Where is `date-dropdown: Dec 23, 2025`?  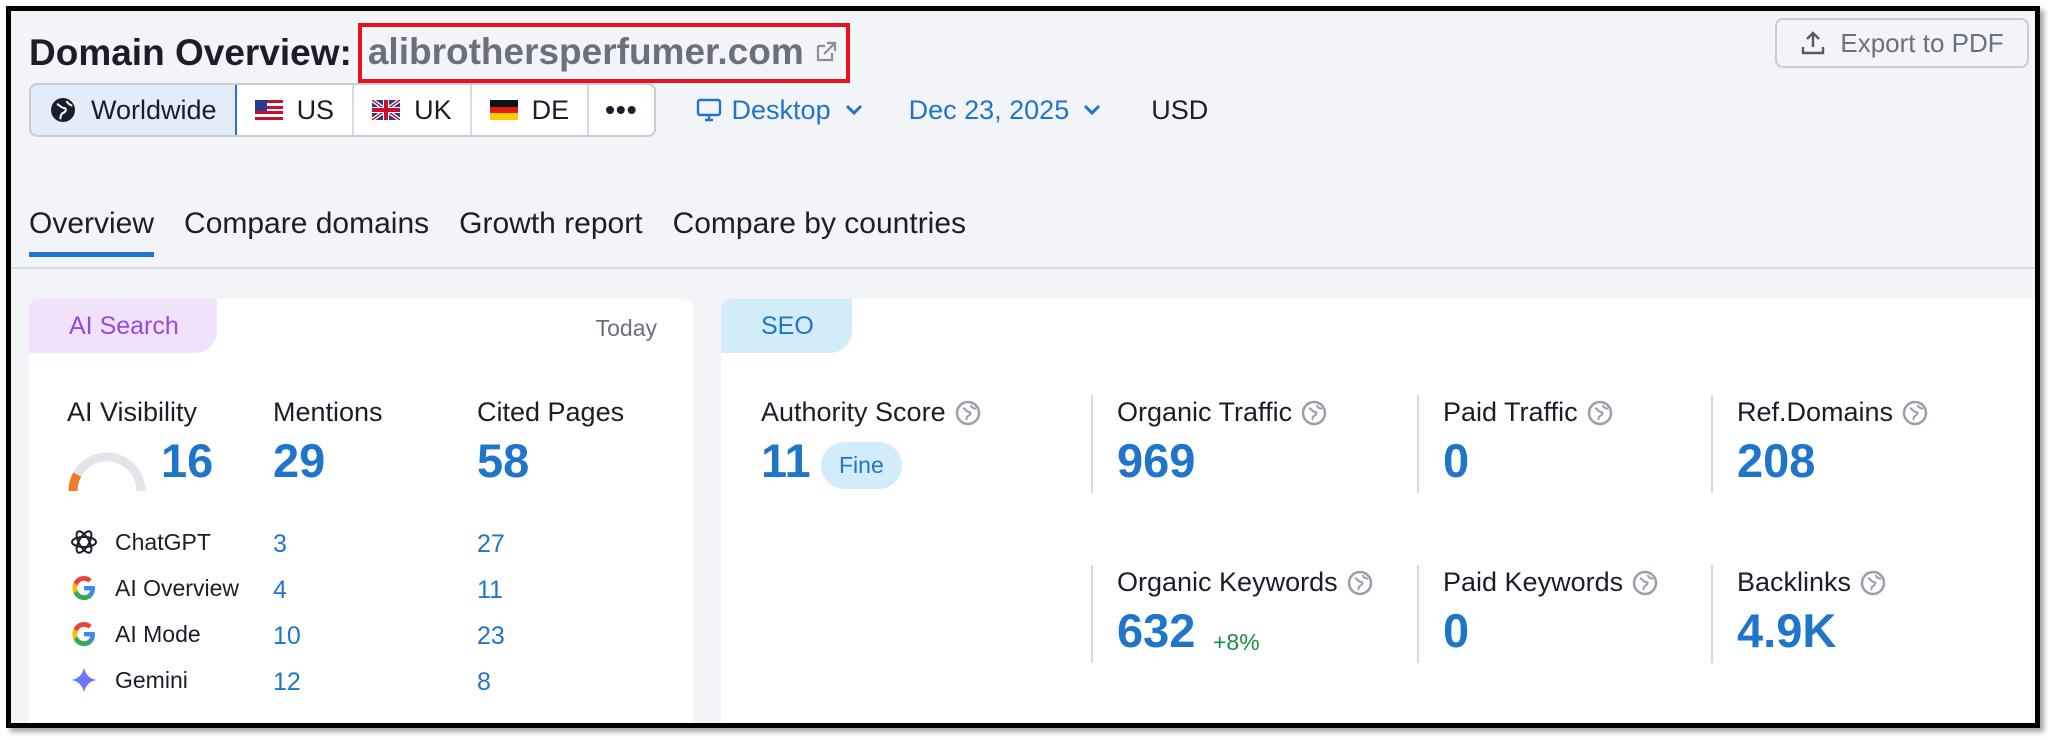
date-dropdown: Dec 23, 2025 is located at coordinates (1005, 110).